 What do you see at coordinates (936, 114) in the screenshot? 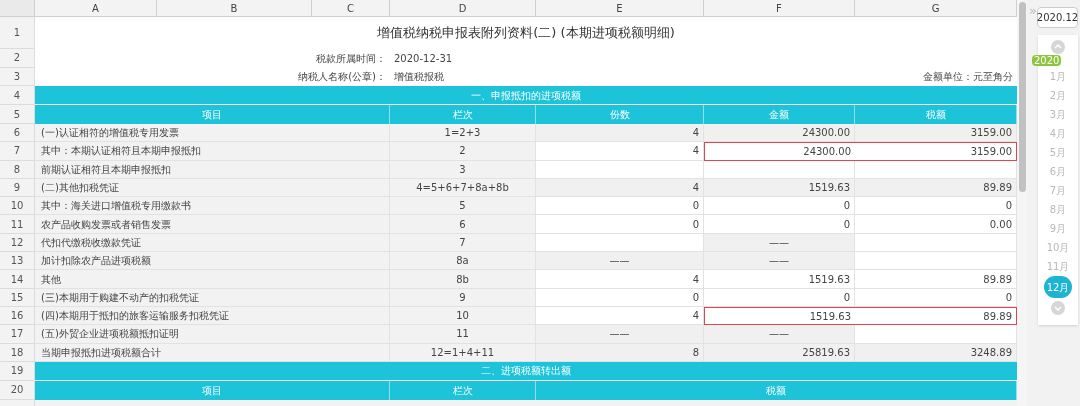
I see `column-header: 税额` at bounding box center [936, 114].